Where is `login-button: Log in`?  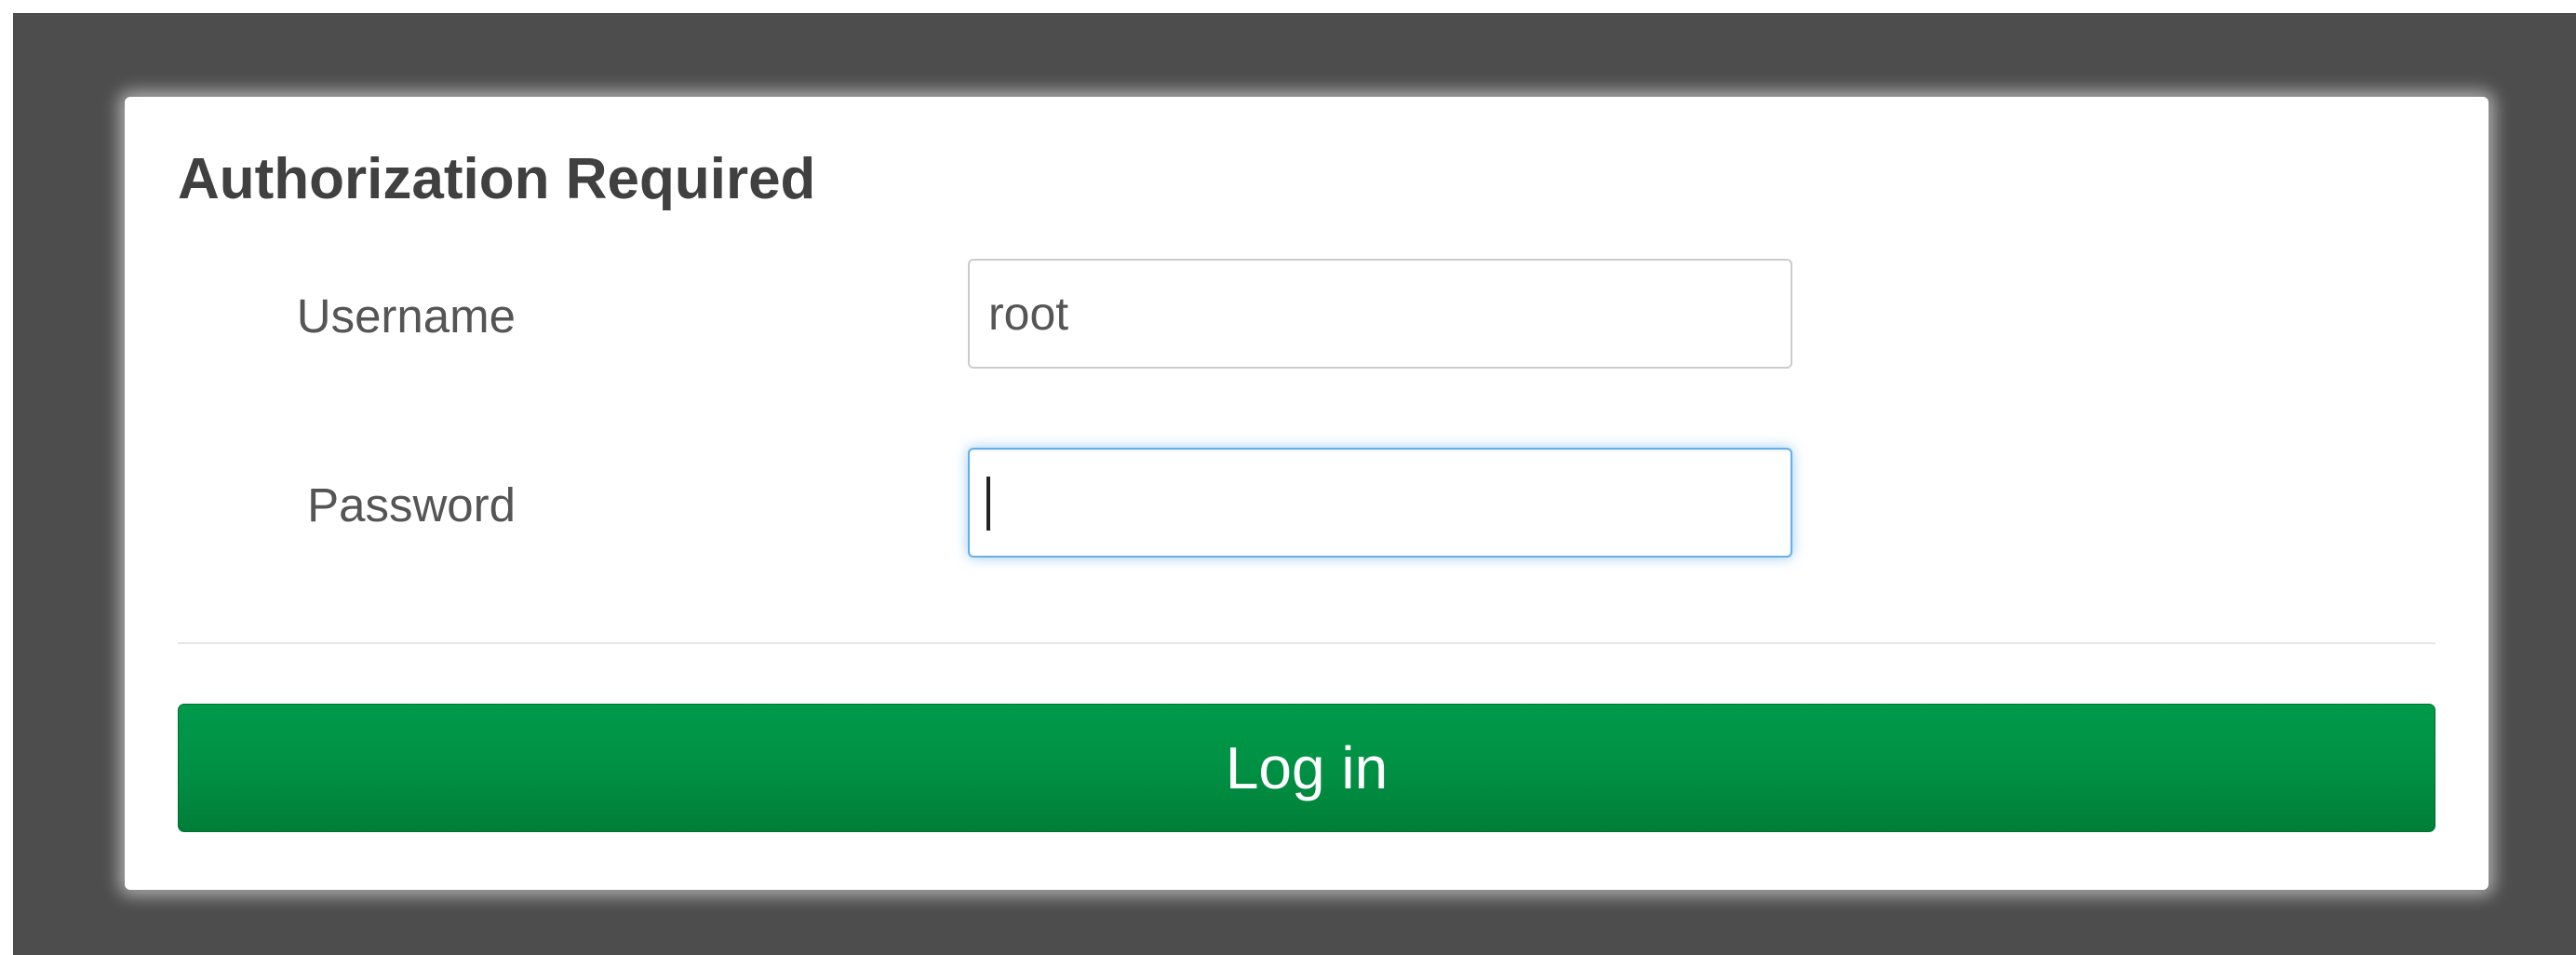
login-button: Log in is located at coordinates (1306, 768).